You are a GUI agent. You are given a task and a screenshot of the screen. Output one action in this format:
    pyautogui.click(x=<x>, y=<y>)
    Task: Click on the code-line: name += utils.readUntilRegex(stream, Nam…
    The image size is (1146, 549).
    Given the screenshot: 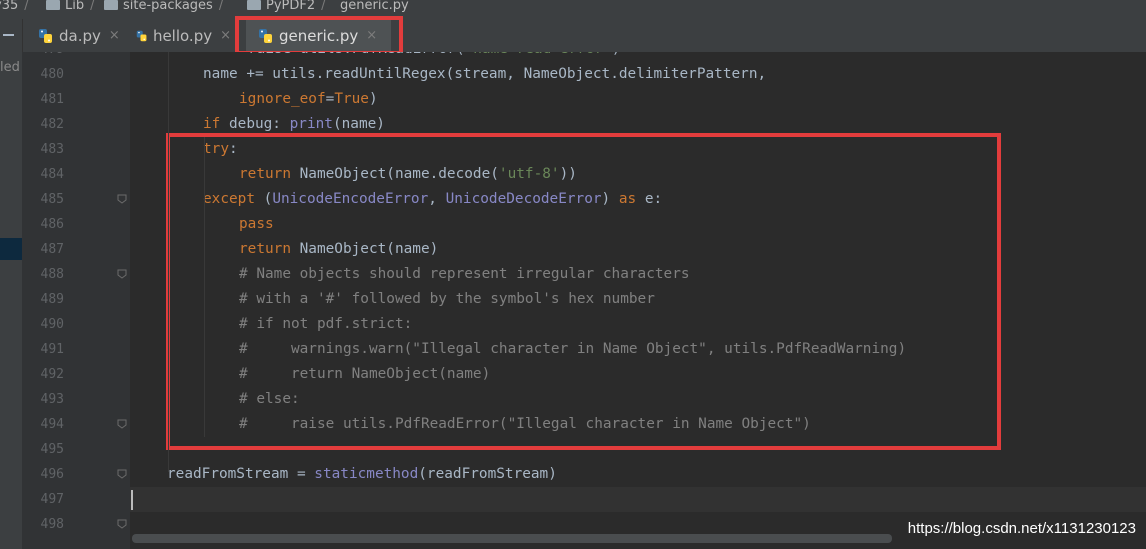 What is the action you would take?
    pyautogui.click(x=573, y=74)
    